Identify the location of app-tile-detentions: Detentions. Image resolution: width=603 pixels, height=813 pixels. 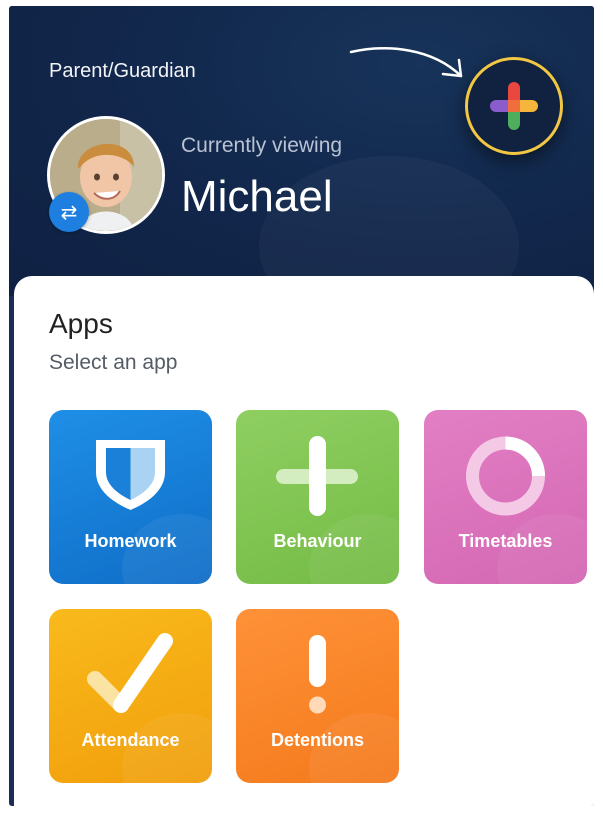
(317, 696).